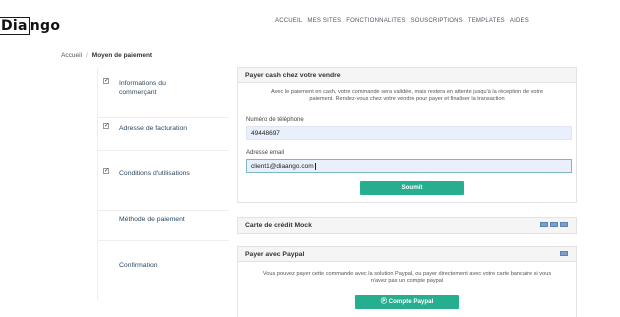 Image resolution: width=620 pixels, height=317 pixels. Describe the element at coordinates (324, 21) in the screenshot. I see `nav-mes-sites: MES SITES` at that location.